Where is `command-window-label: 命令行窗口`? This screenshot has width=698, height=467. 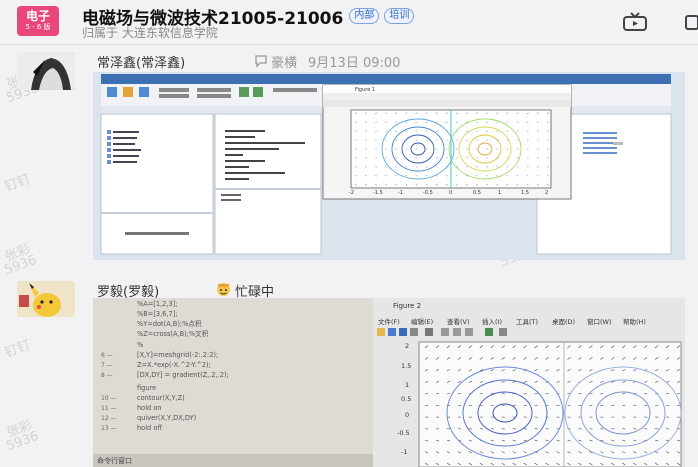
command-window-label: 命令行窗口 is located at coordinates (114, 460).